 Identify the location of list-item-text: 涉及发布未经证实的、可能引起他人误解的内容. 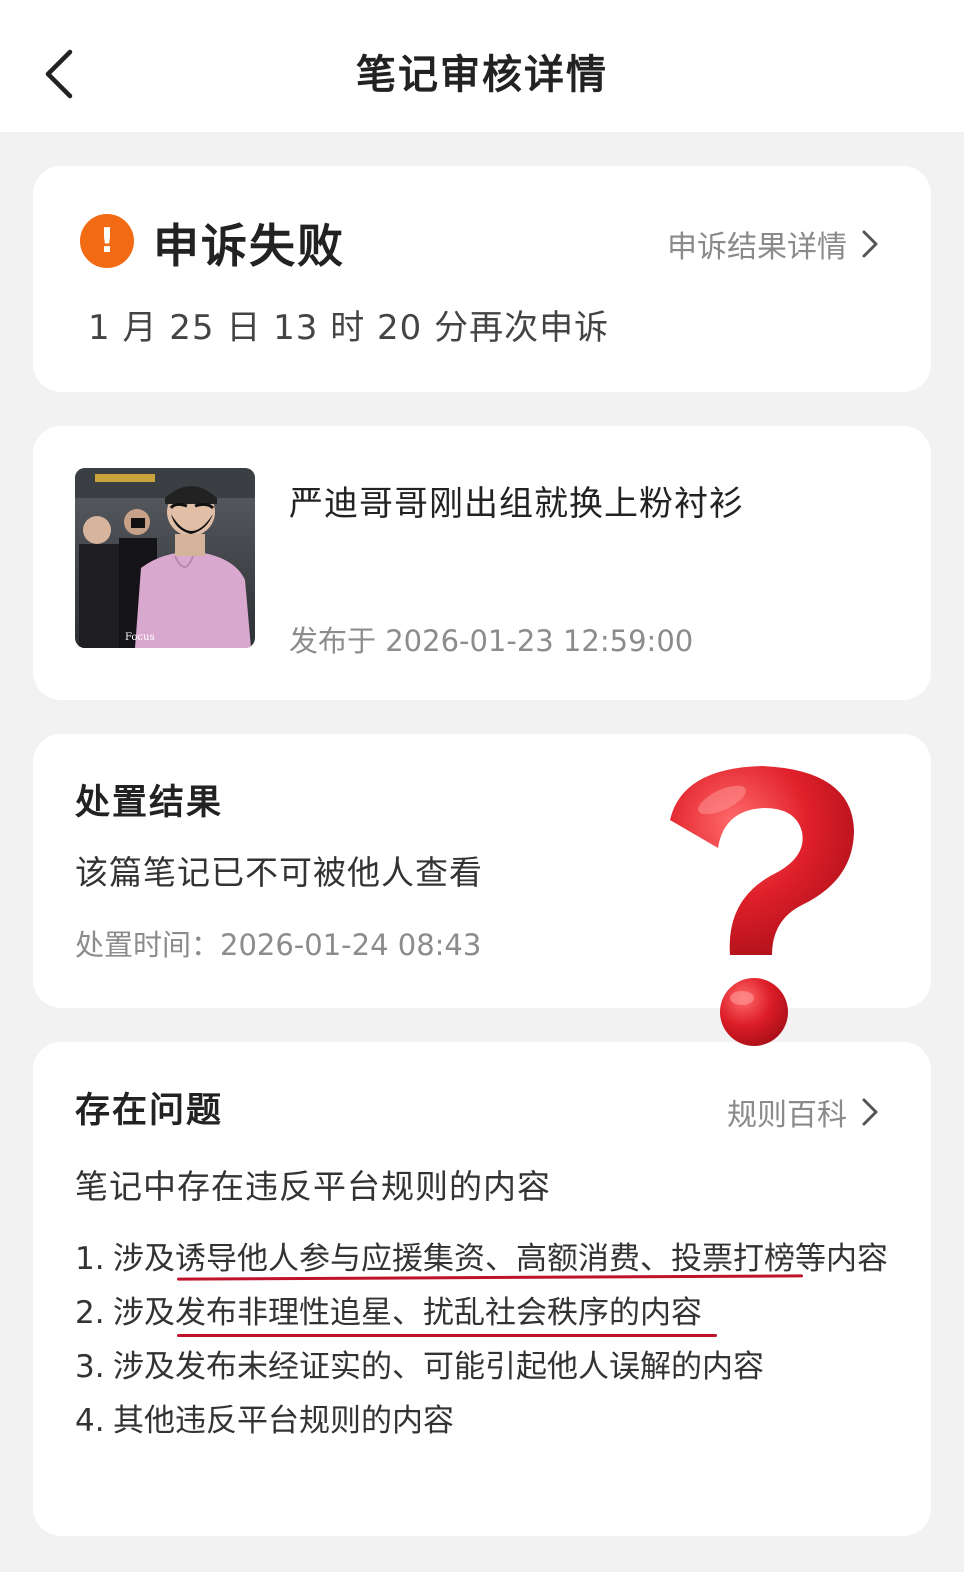
(438, 1367).